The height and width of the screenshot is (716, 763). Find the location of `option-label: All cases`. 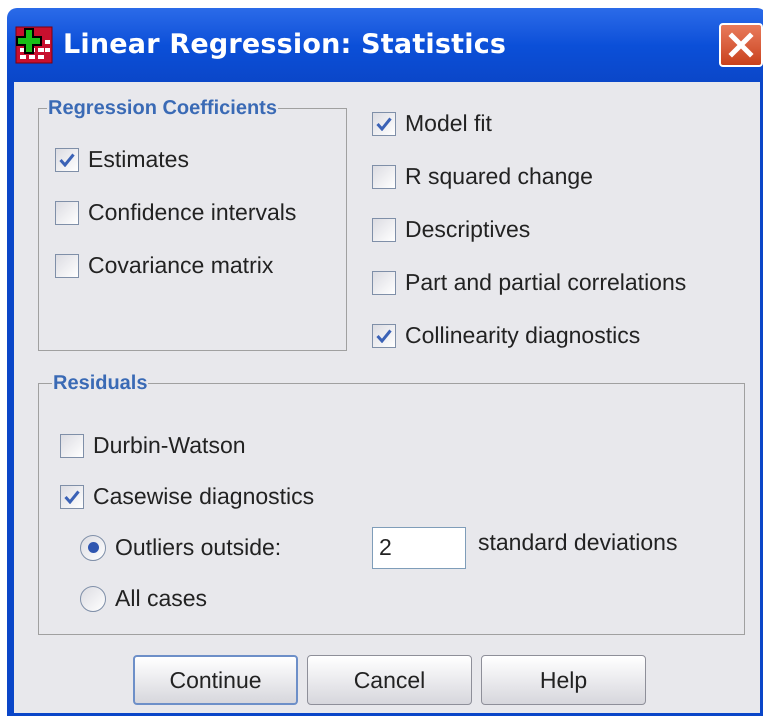

option-label: All cases is located at coordinates (161, 599).